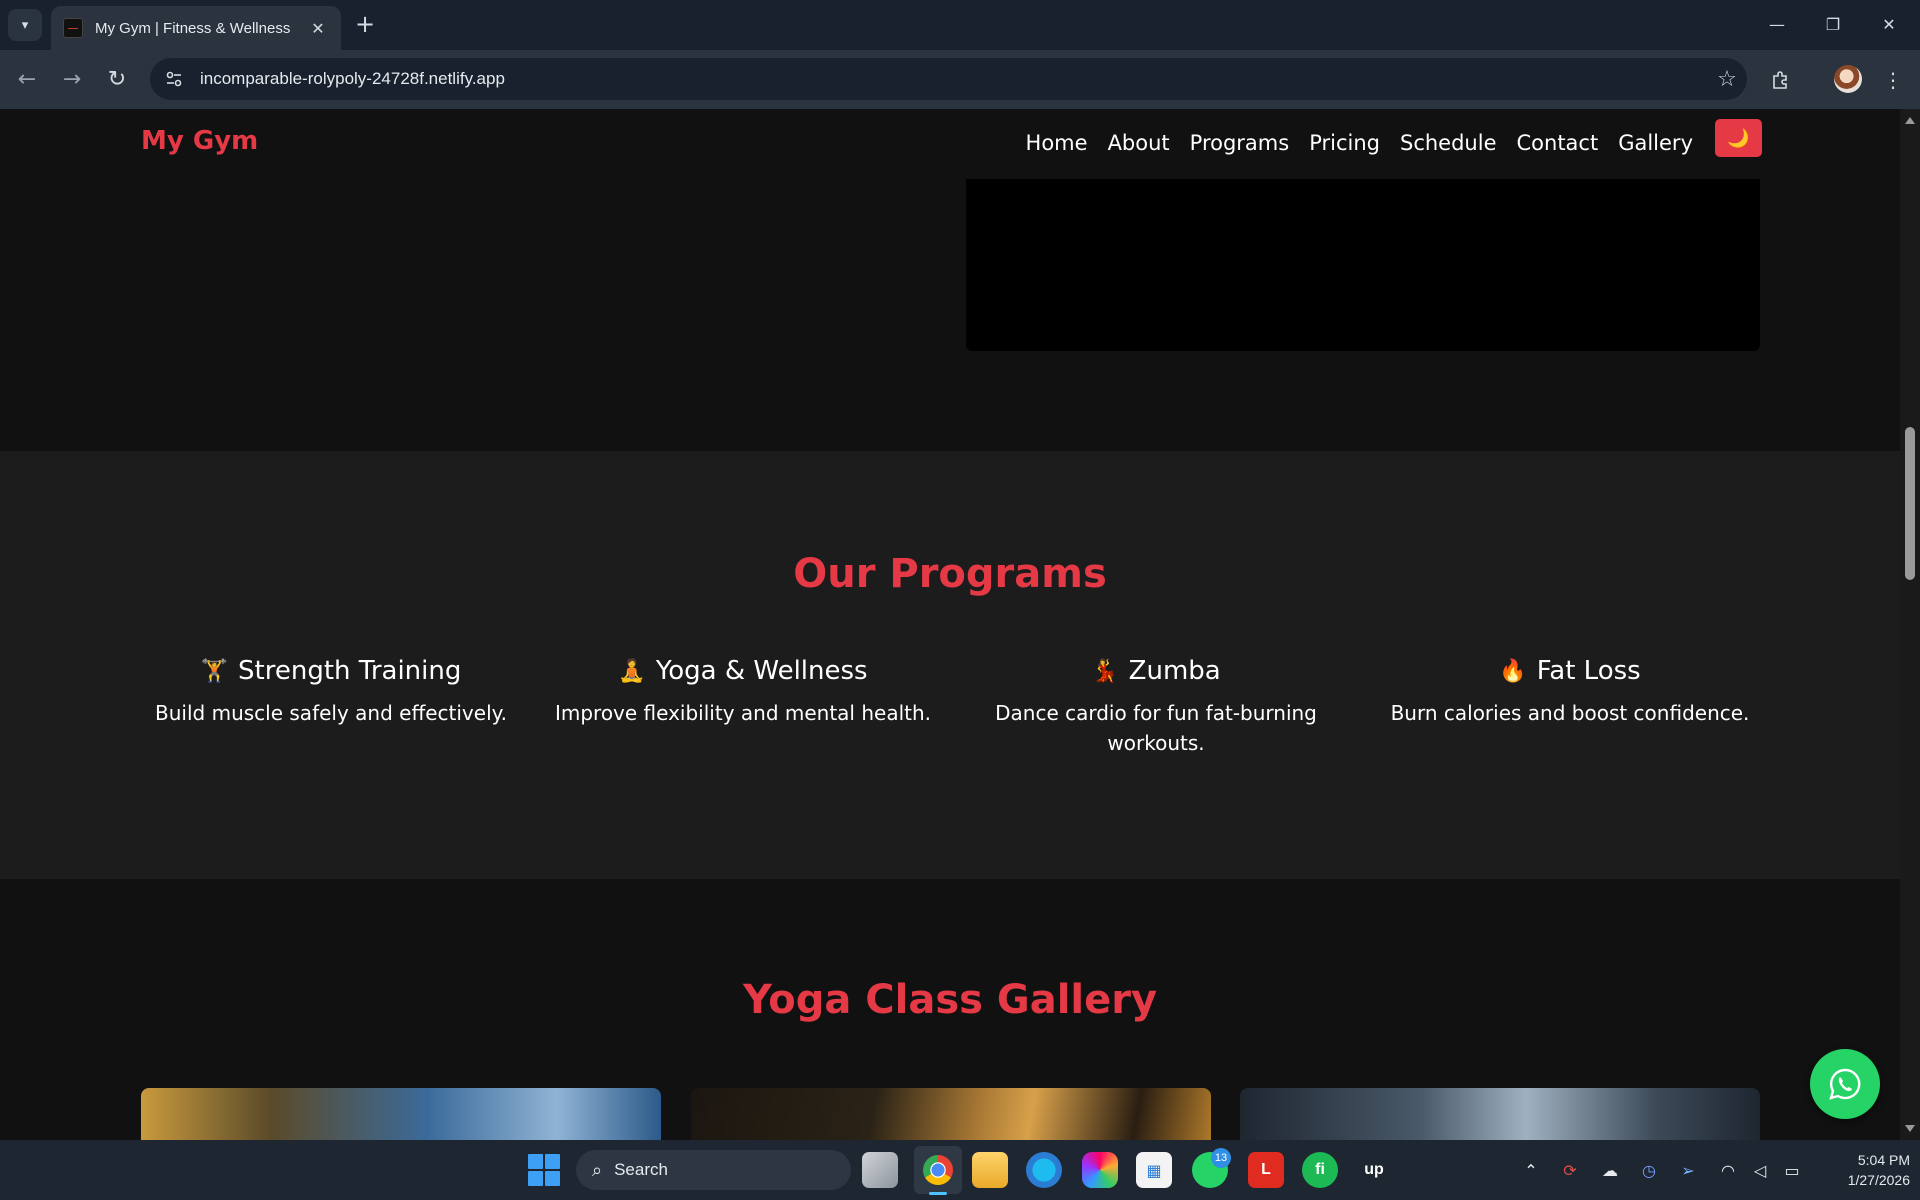 The width and height of the screenshot is (1920, 1200). I want to click on forward-button: →, so click(72, 79).